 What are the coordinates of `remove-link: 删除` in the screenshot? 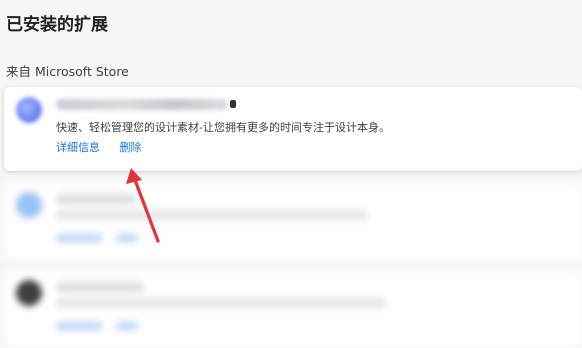 It's located at (131, 147).